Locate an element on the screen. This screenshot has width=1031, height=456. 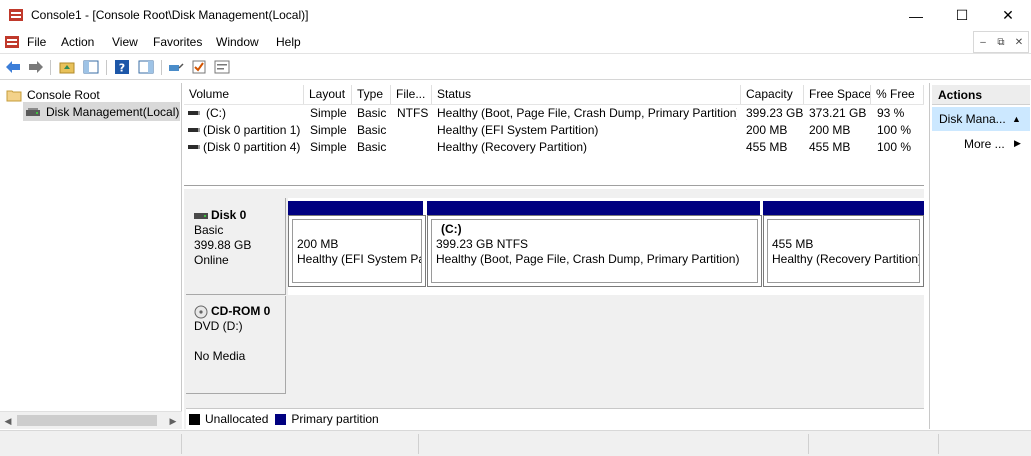
volume-name: (Disk 0 partition 1) is located at coordinates (252, 130).